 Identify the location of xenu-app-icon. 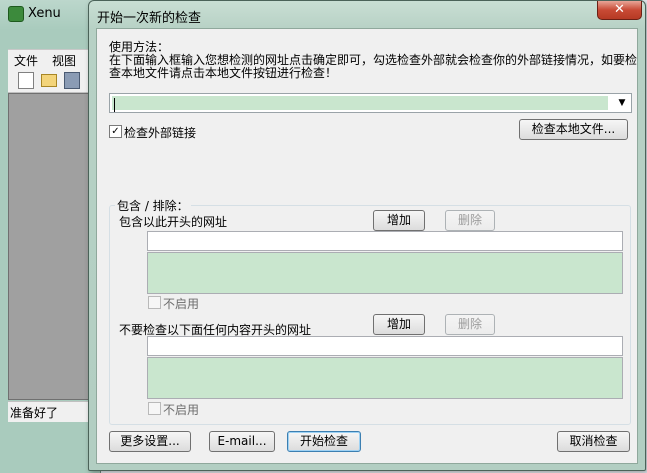
(16, 14).